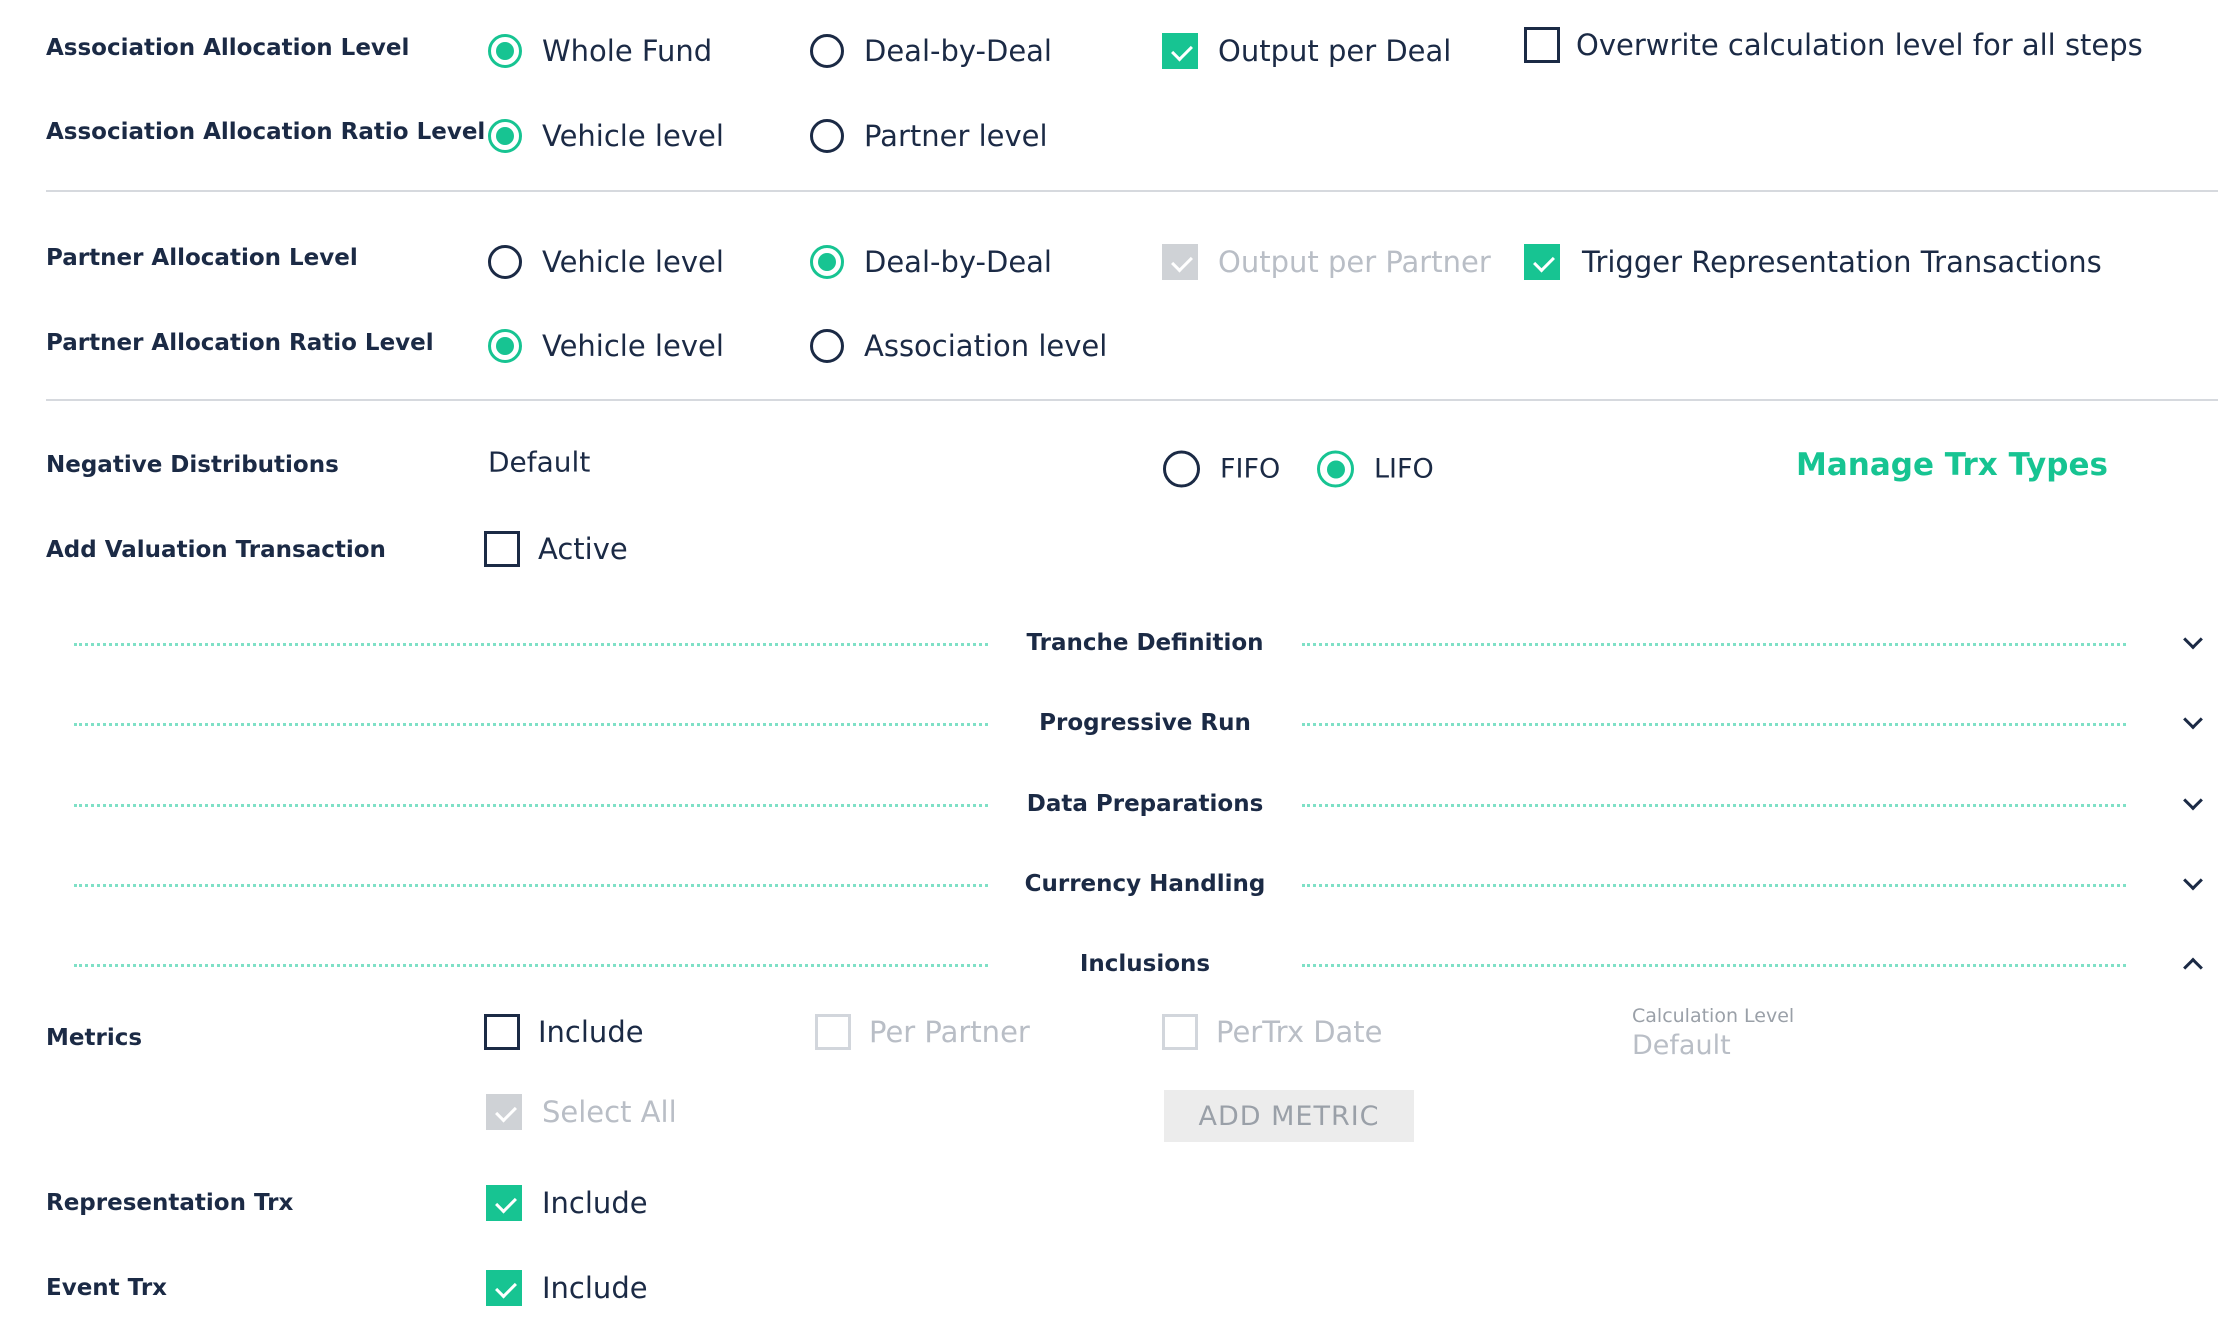  I want to click on checkbox-select-all-label: Select All, so click(609, 1112).